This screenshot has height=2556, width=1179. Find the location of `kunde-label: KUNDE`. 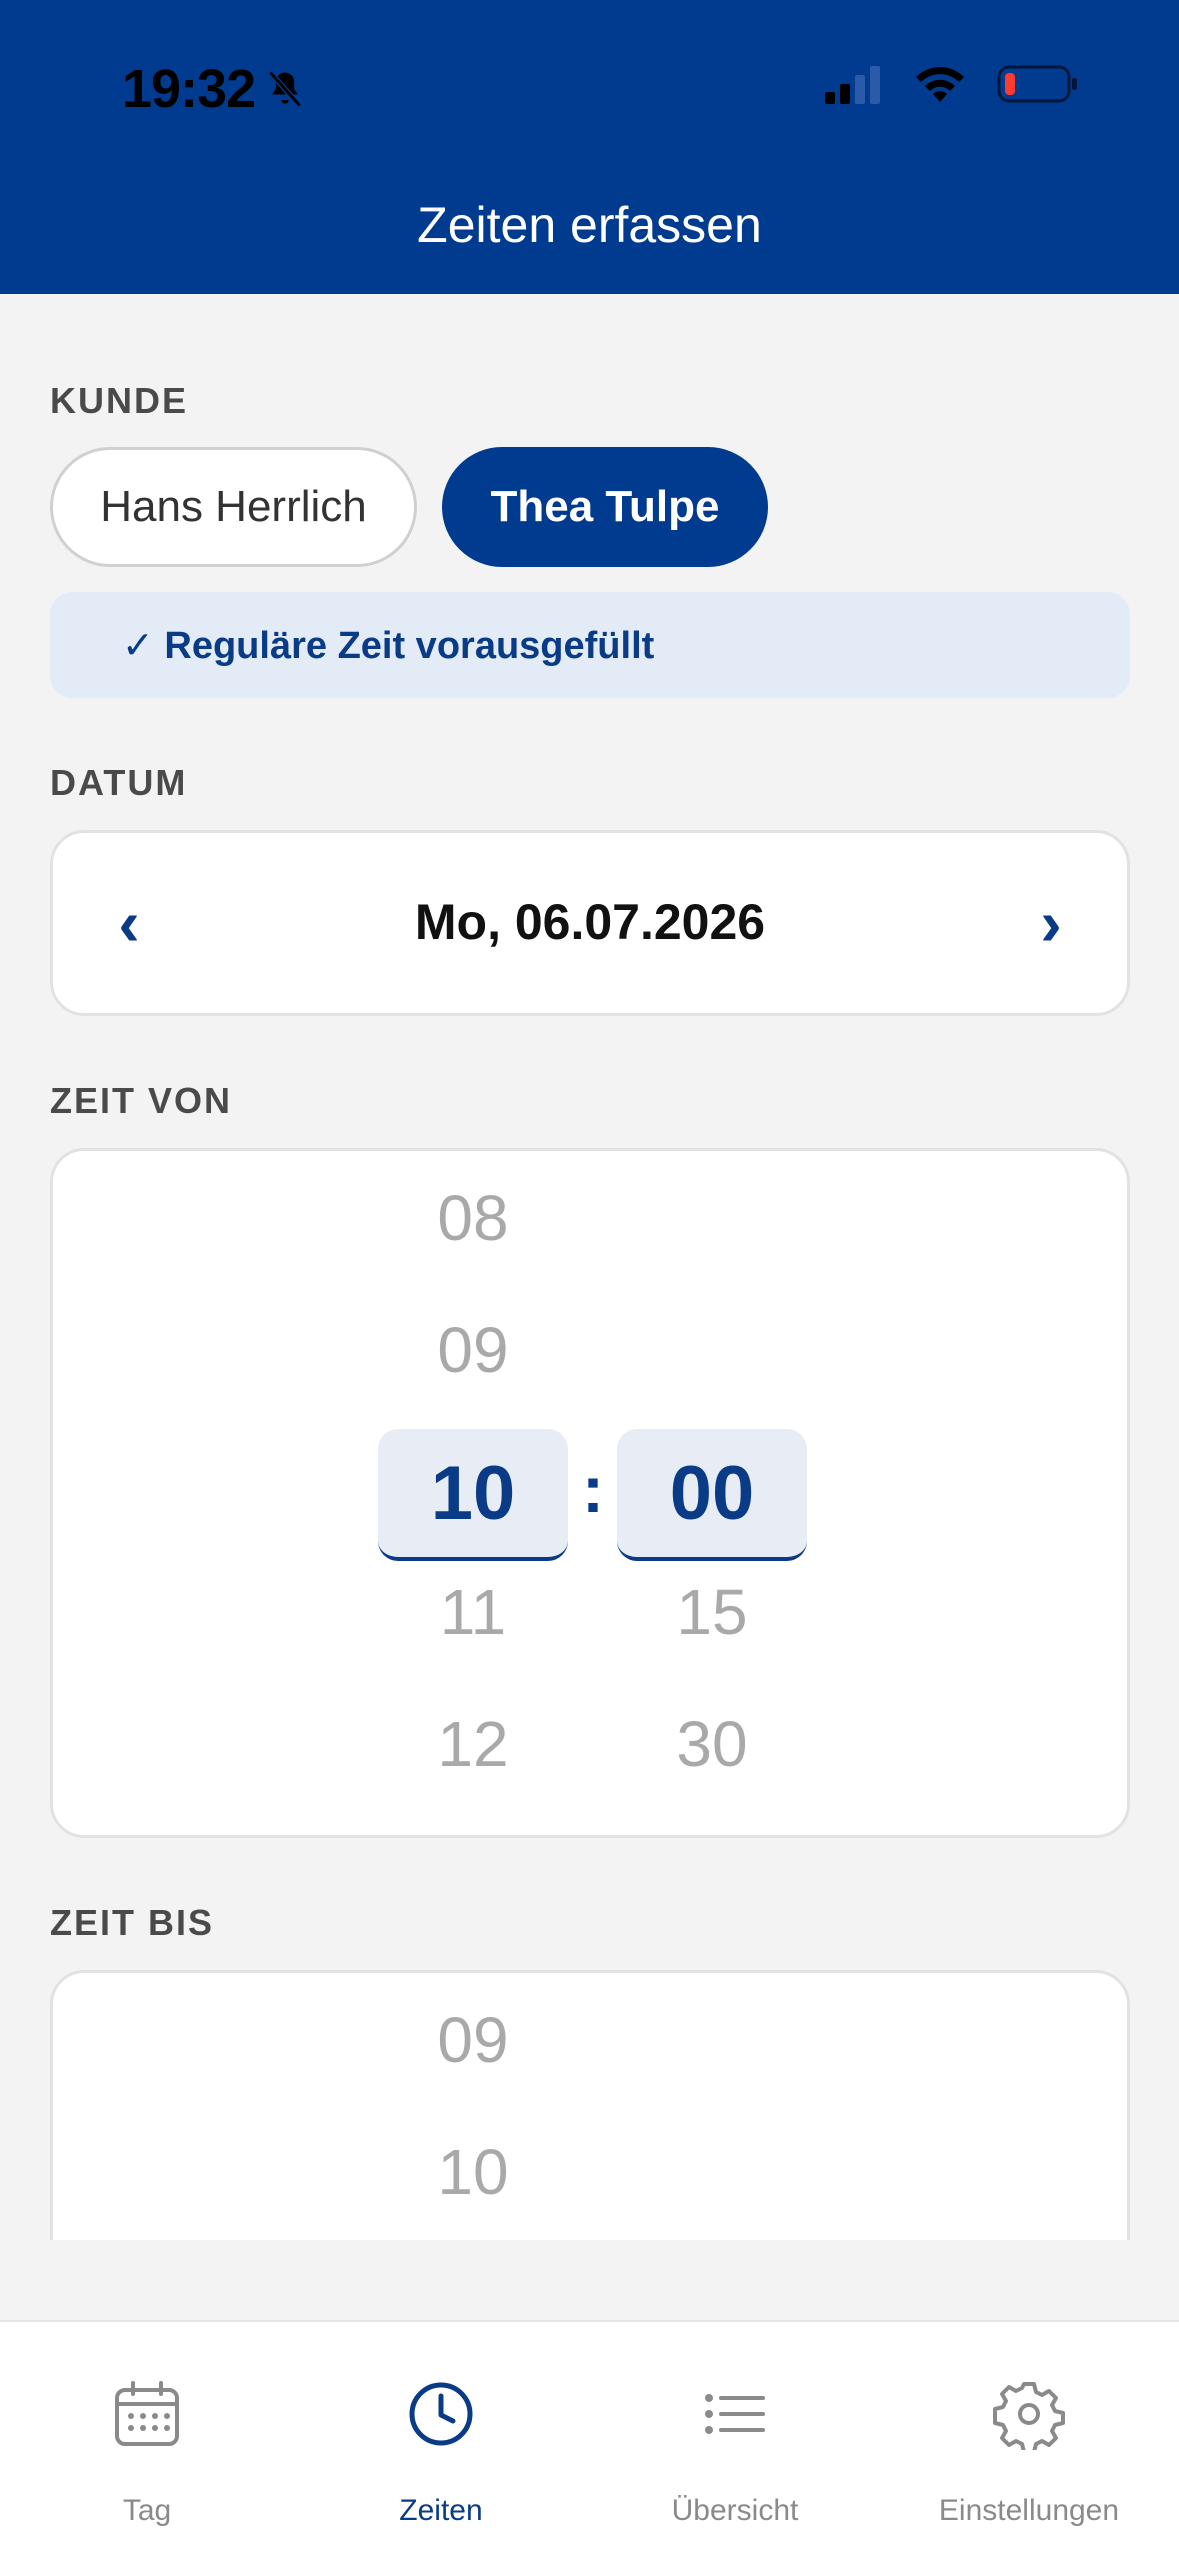

kunde-label: KUNDE is located at coordinates (119, 400).